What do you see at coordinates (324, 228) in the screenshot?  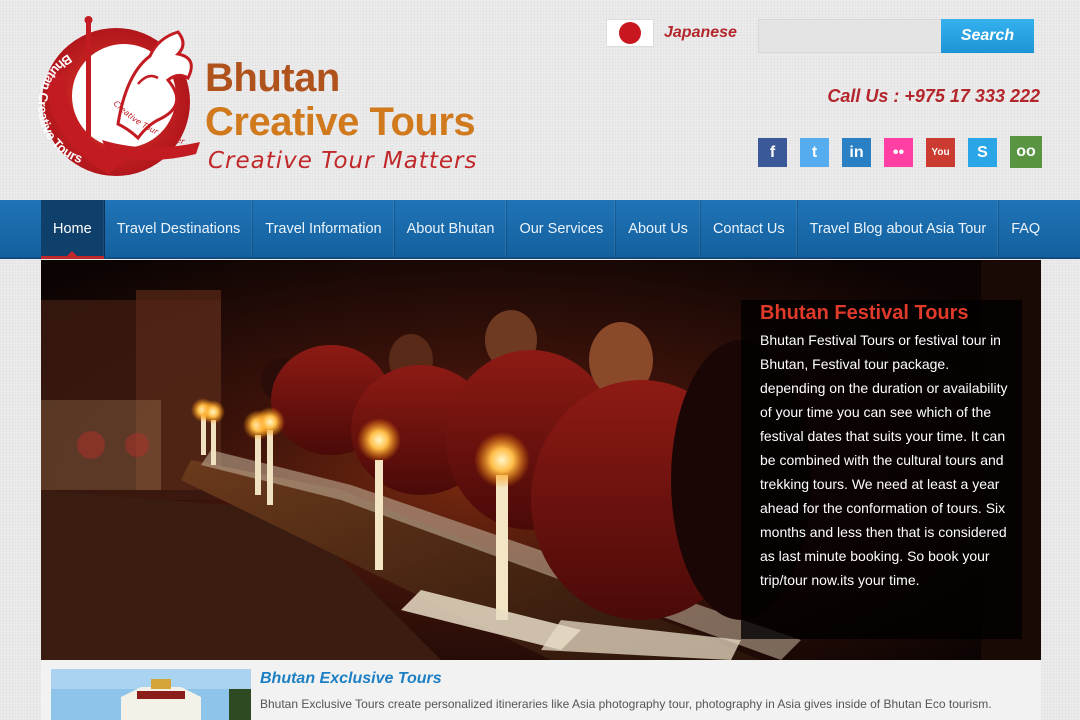 I see `nav-item-travel-information: Travel Information` at bounding box center [324, 228].